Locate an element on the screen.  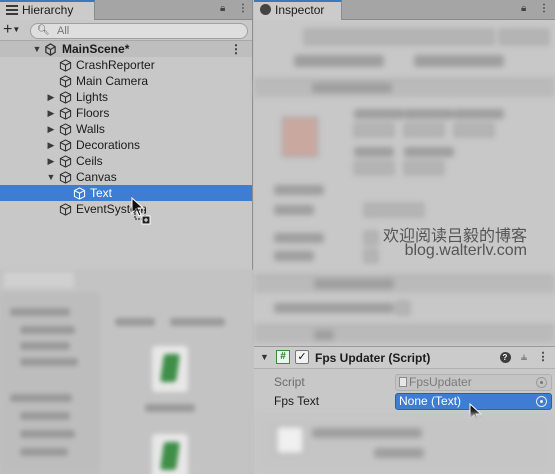
hierarchy-item-walls: ▶ Walls is located at coordinates (126, 129).